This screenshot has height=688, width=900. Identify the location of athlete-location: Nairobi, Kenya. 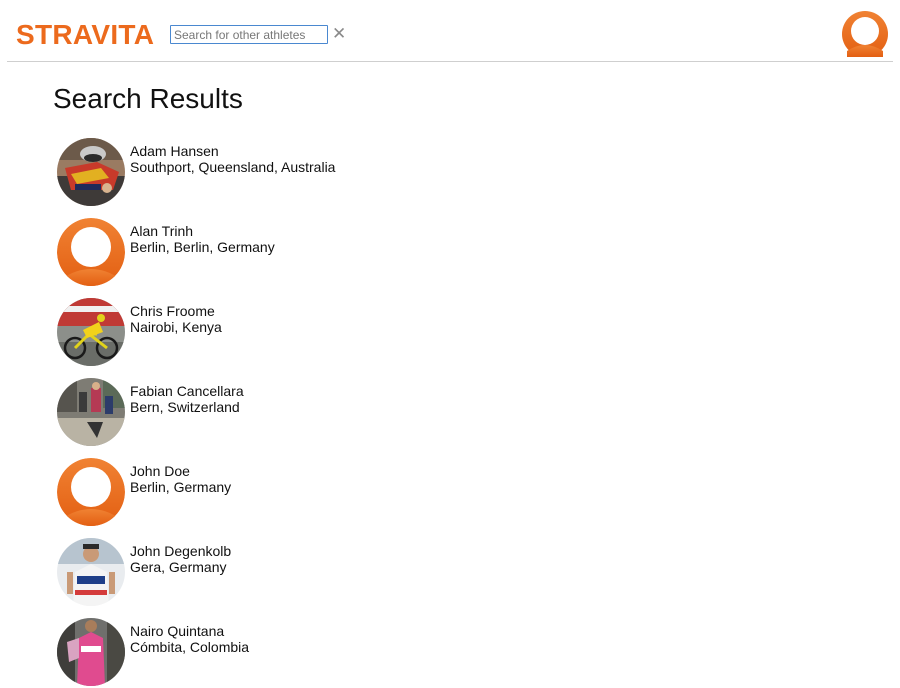
(176, 327).